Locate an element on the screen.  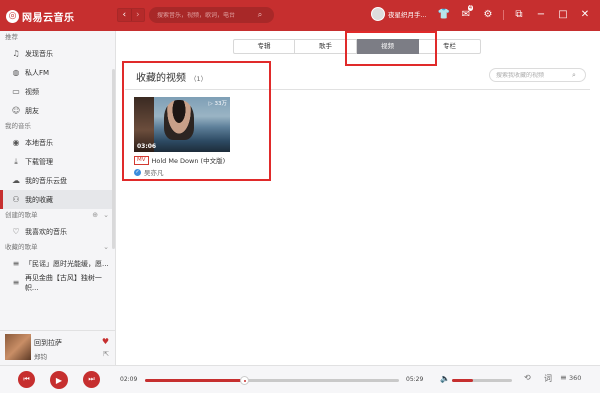
sidebar-item-label: 朋友 is located at coordinates (32, 110).